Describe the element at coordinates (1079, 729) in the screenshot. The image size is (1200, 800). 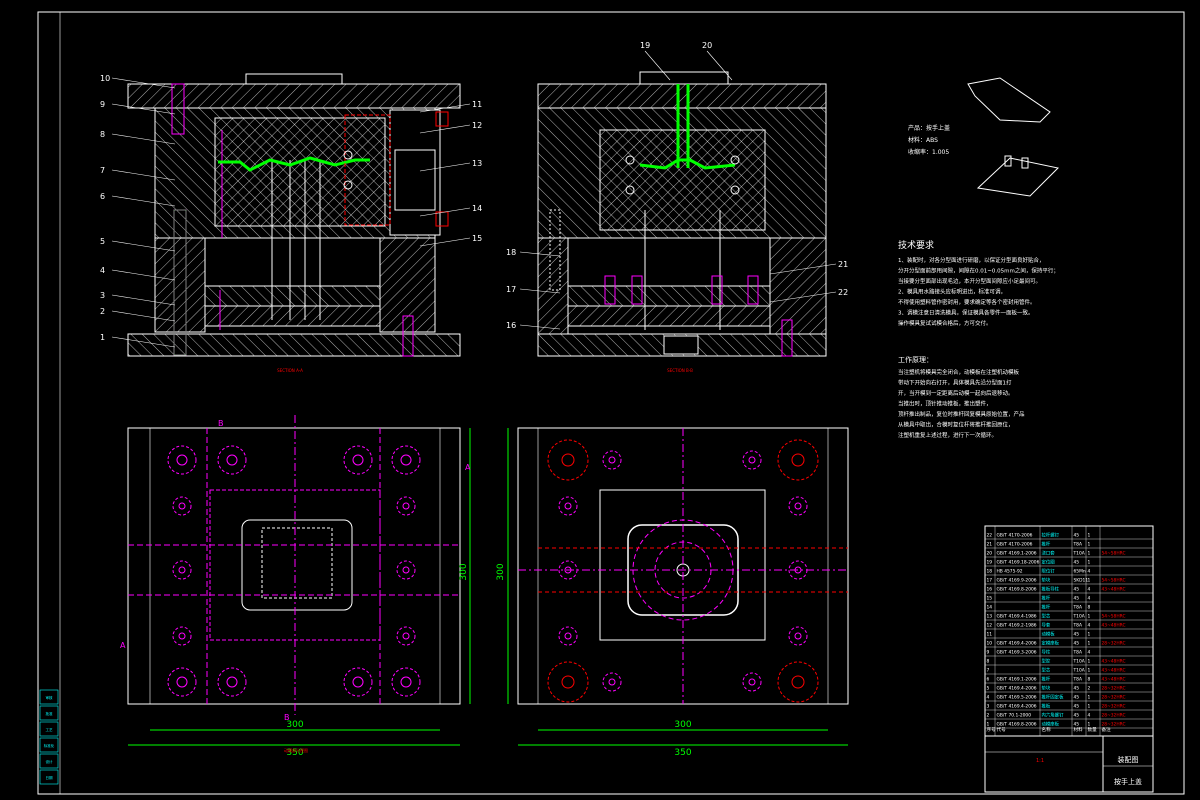
I see `bom-header-cell: 材料` at that location.